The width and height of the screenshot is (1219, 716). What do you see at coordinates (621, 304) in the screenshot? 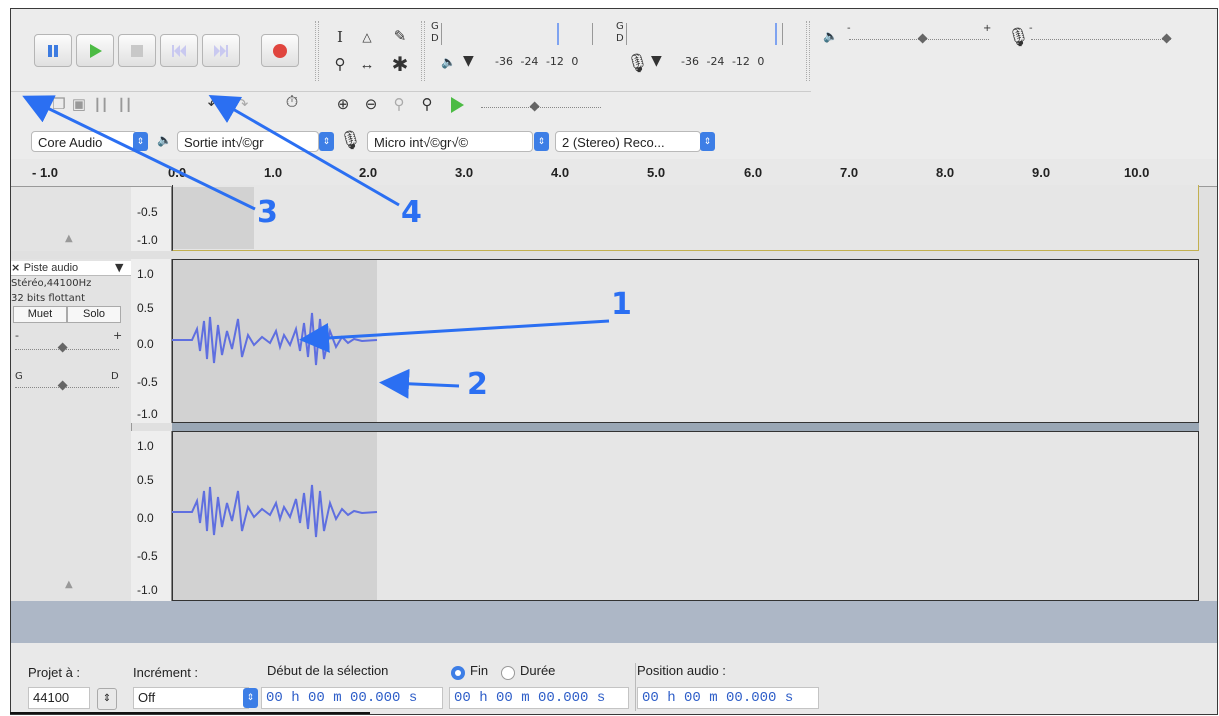
I see `annotation-1: 1` at bounding box center [621, 304].